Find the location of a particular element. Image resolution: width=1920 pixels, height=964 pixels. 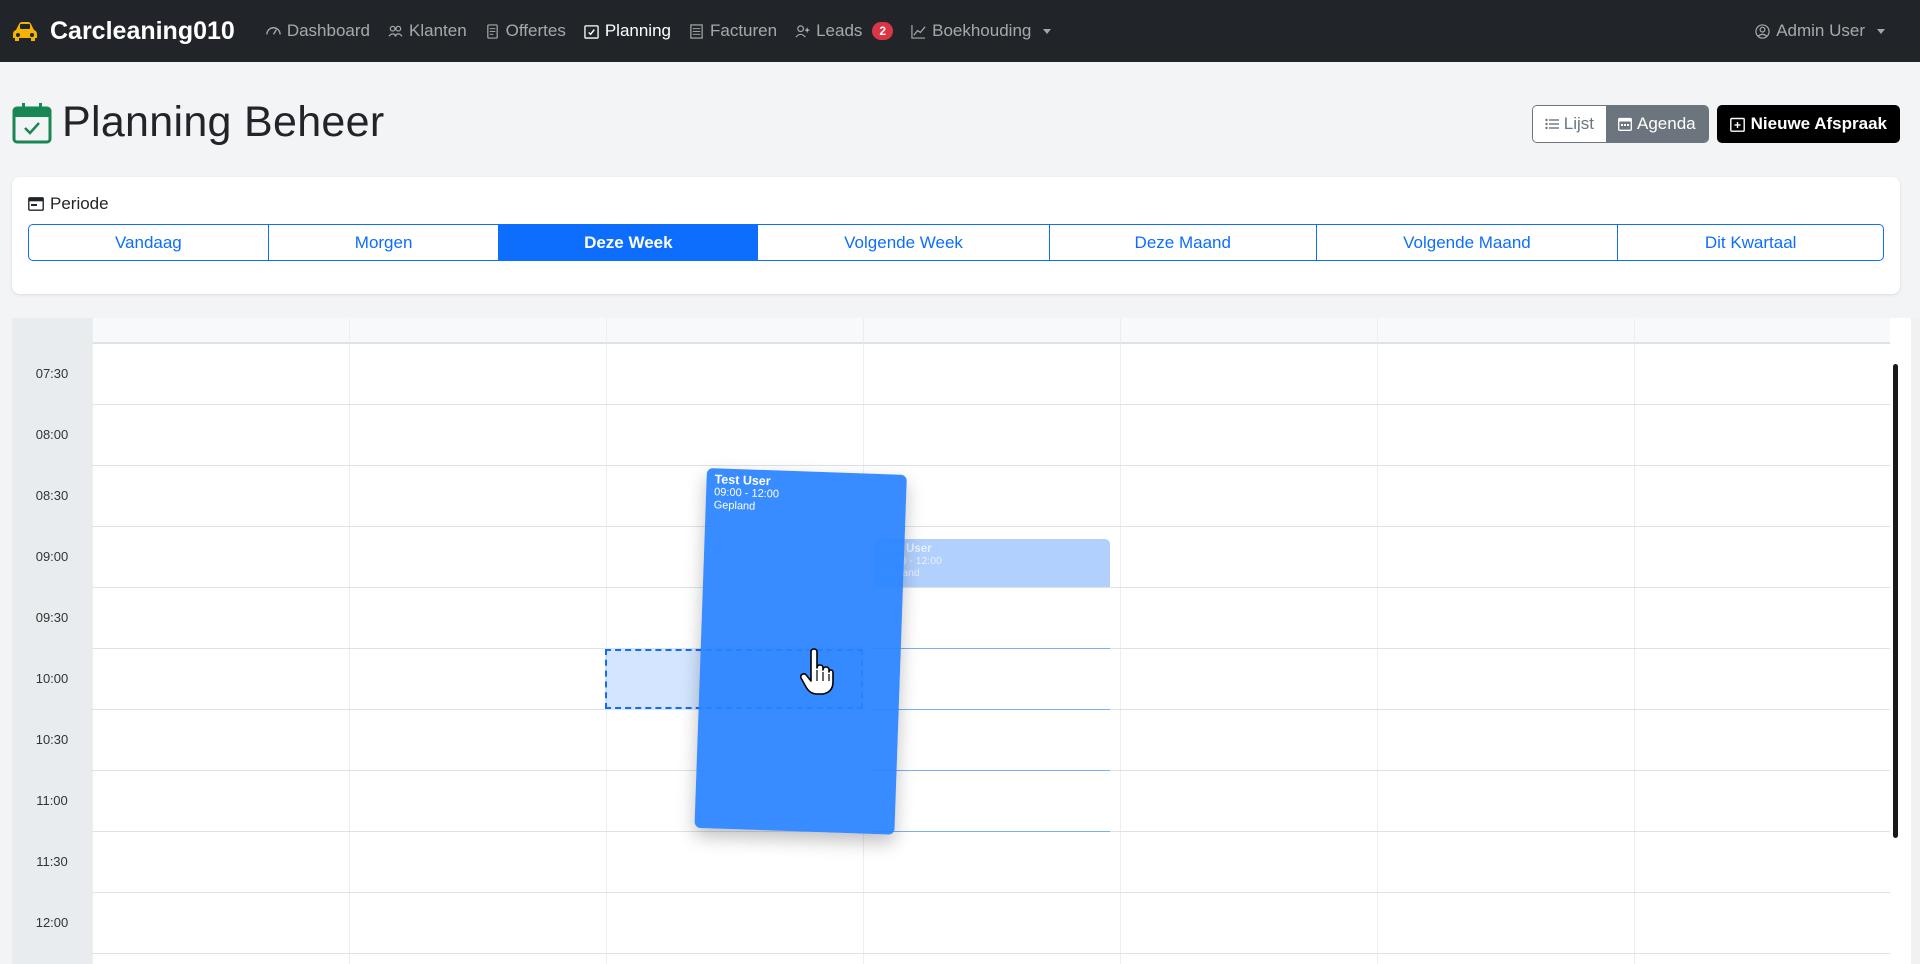

period-tab-volgende-week: Volgende Week is located at coordinates (904, 242).